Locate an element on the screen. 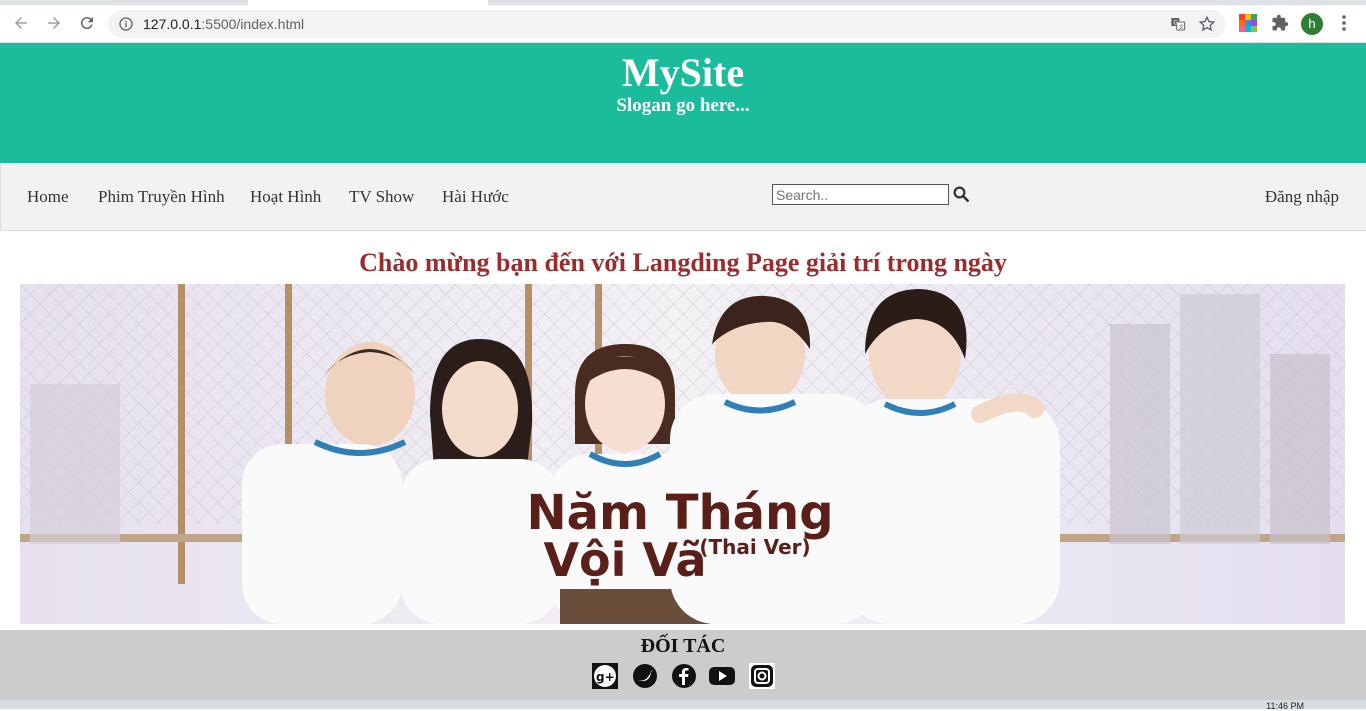 This screenshot has width=1366, height=711. profile-avatar: h is located at coordinates (1312, 24).